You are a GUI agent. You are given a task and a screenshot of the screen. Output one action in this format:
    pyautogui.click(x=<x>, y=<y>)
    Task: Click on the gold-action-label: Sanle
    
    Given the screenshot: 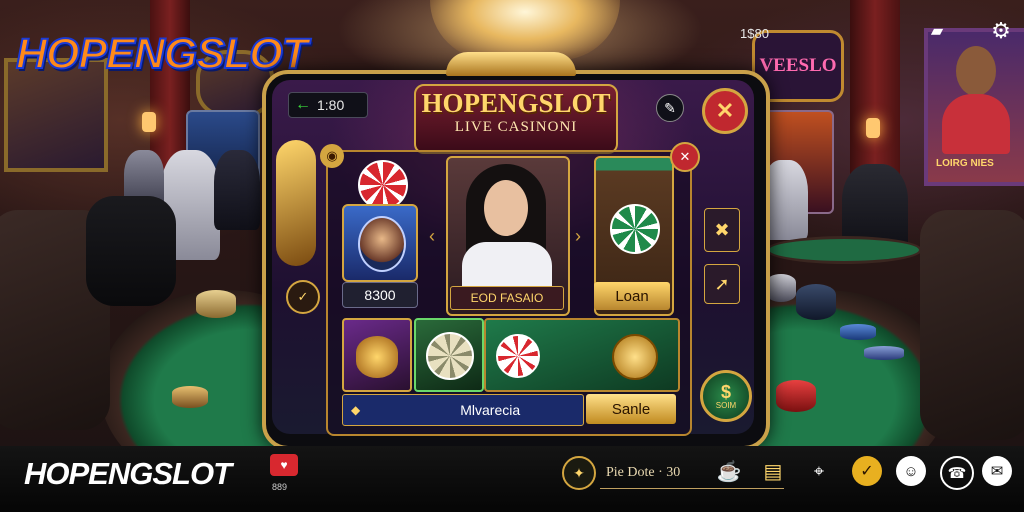 What is the action you would take?
    pyautogui.click(x=631, y=409)
    